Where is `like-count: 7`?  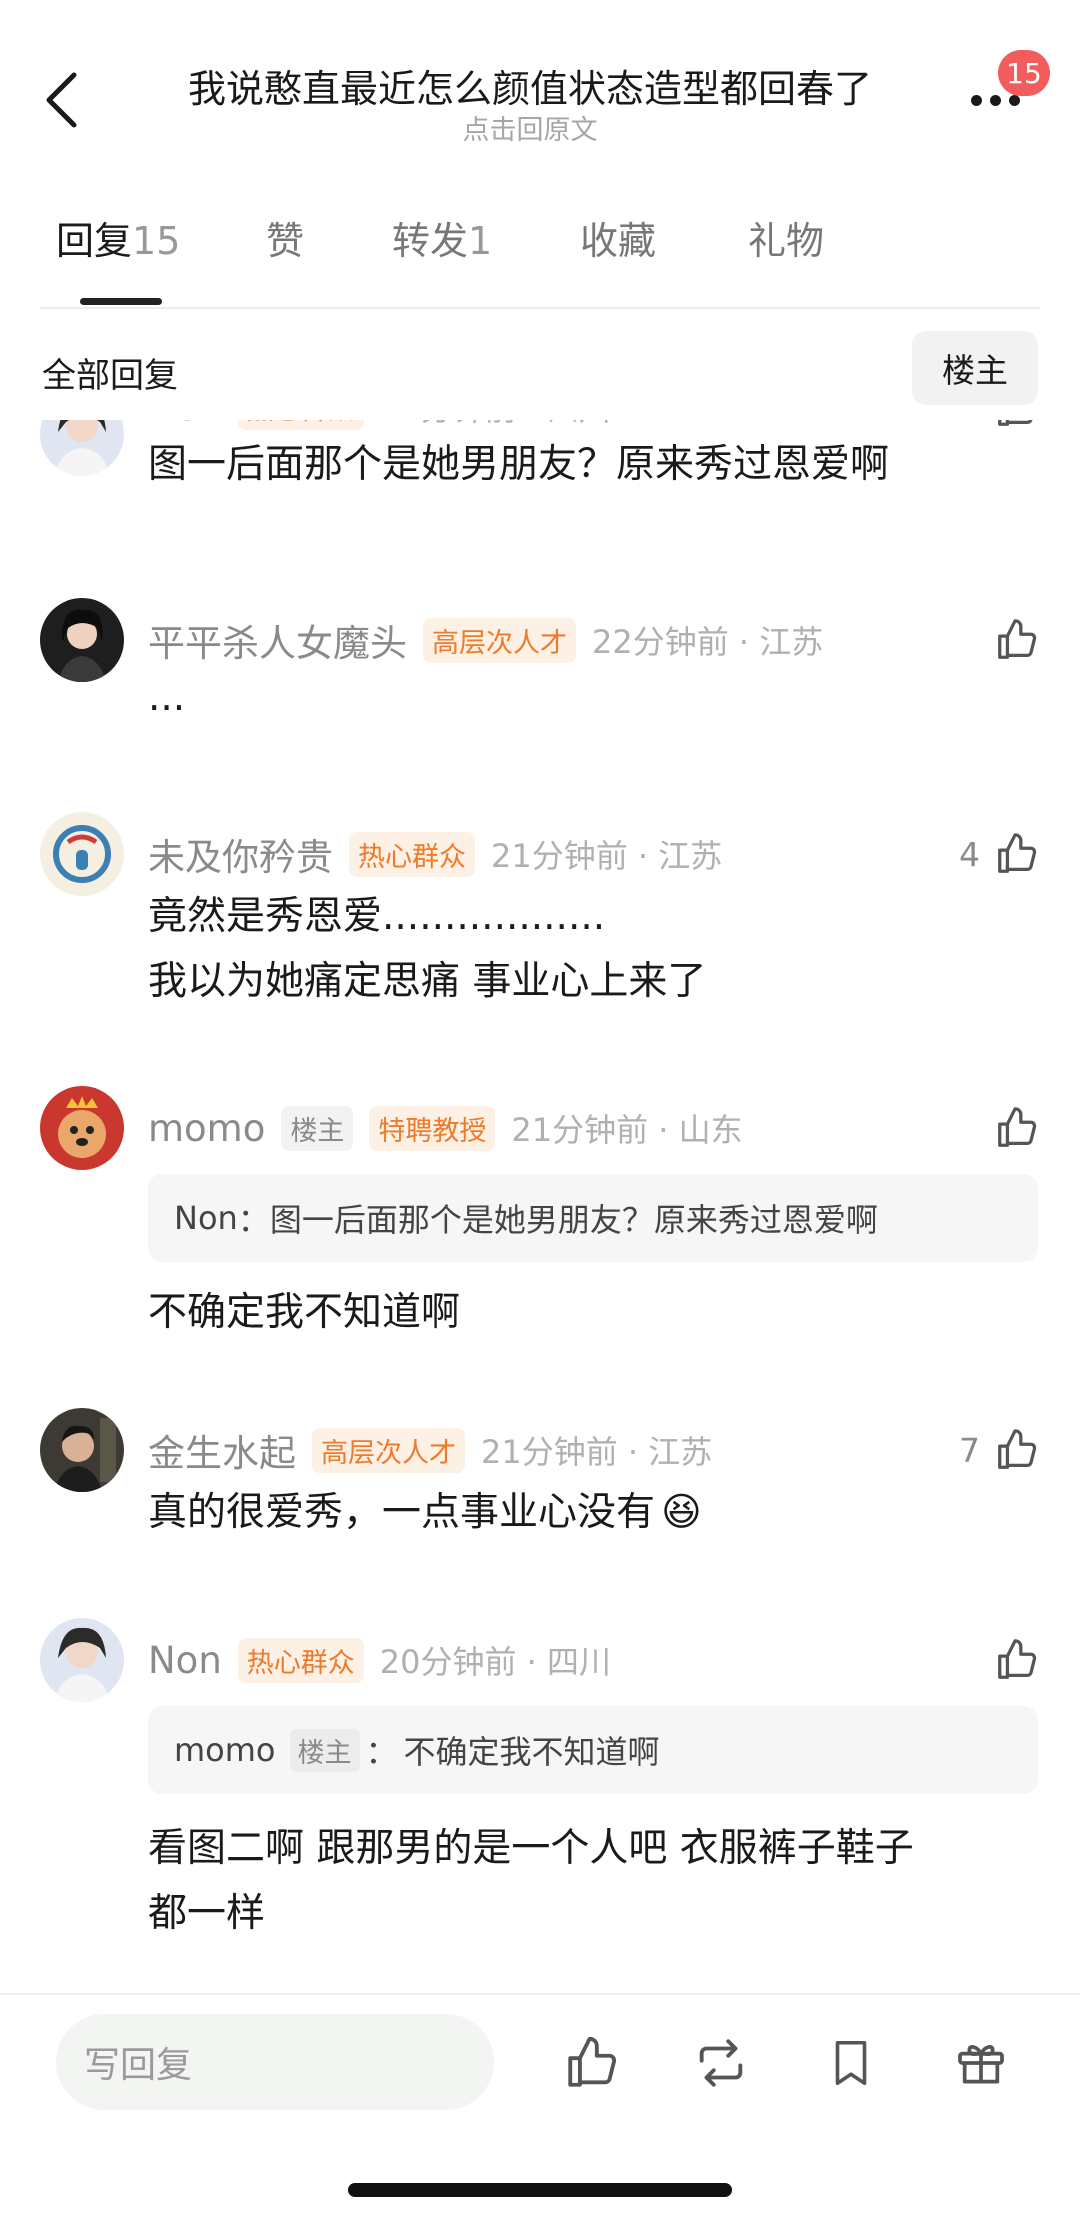
like-count: 7 is located at coordinates (969, 1450).